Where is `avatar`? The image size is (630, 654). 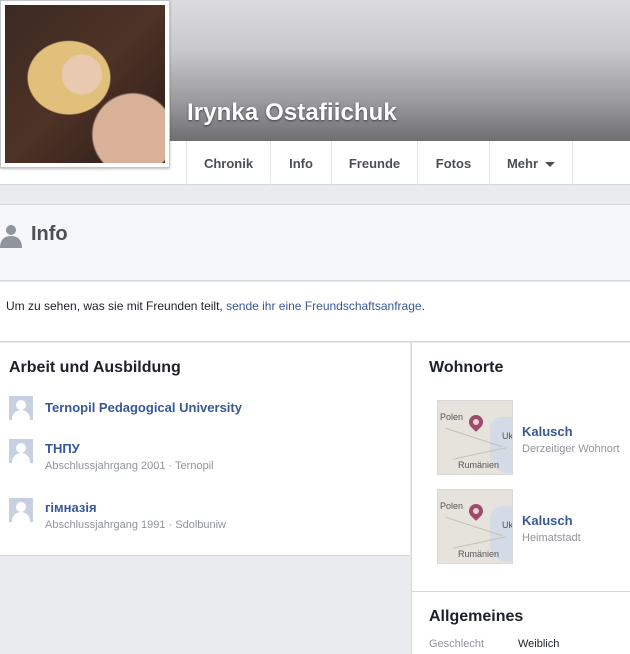 avatar is located at coordinates (85, 84).